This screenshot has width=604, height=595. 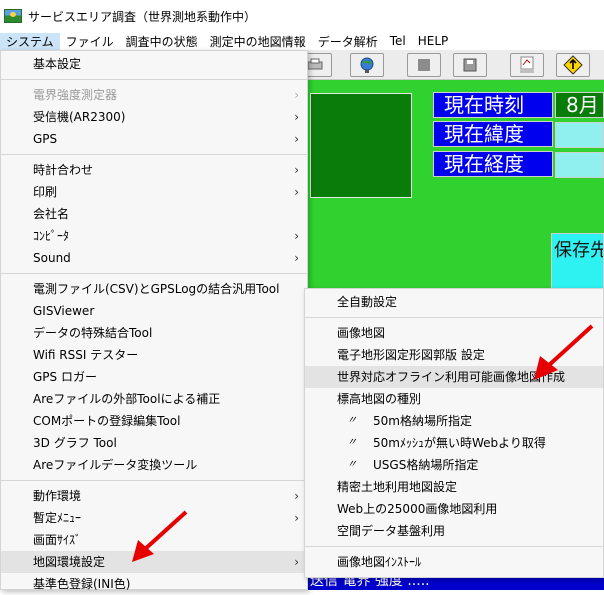 I want to click on menu-5: Tel, so click(x=398, y=41).